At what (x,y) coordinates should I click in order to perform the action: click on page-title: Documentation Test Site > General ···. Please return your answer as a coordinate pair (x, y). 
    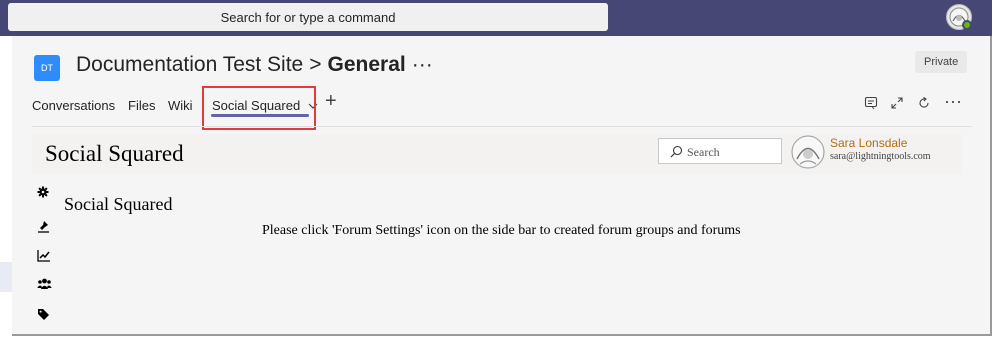
    Looking at the image, I should click on (254, 65).